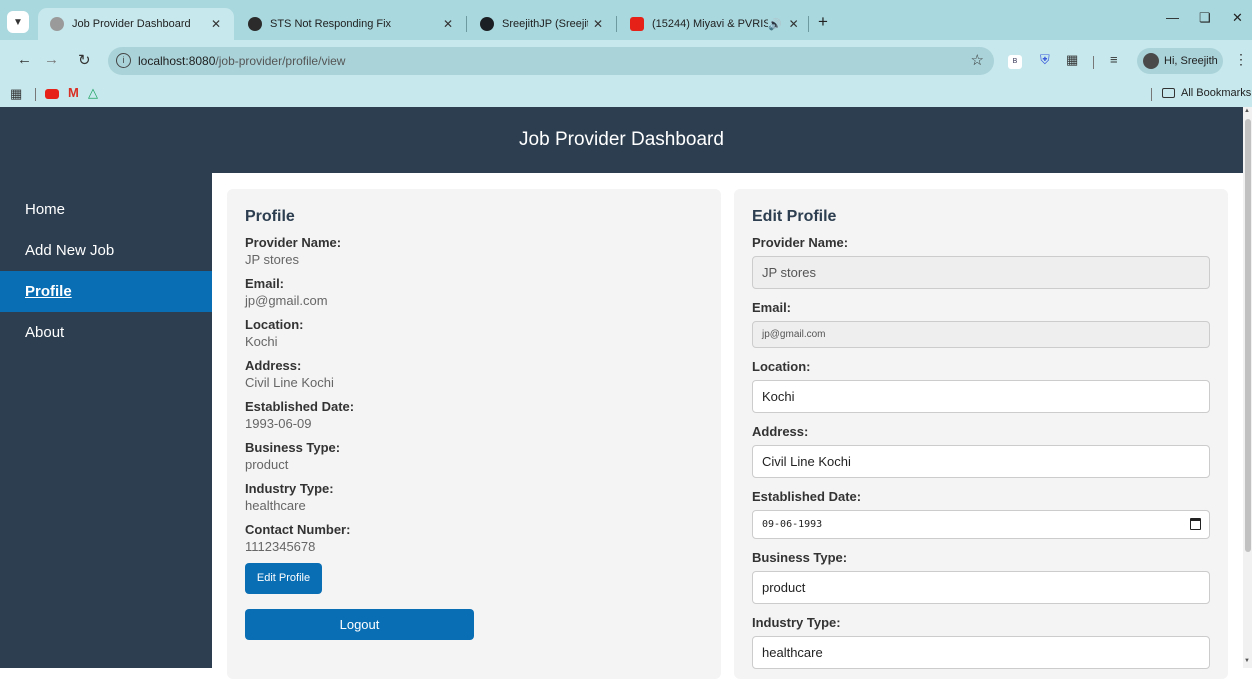 This screenshot has height=679, width=1252. Describe the element at coordinates (16, 94) in the screenshot. I see `apps-grid-icon: ▦` at that location.